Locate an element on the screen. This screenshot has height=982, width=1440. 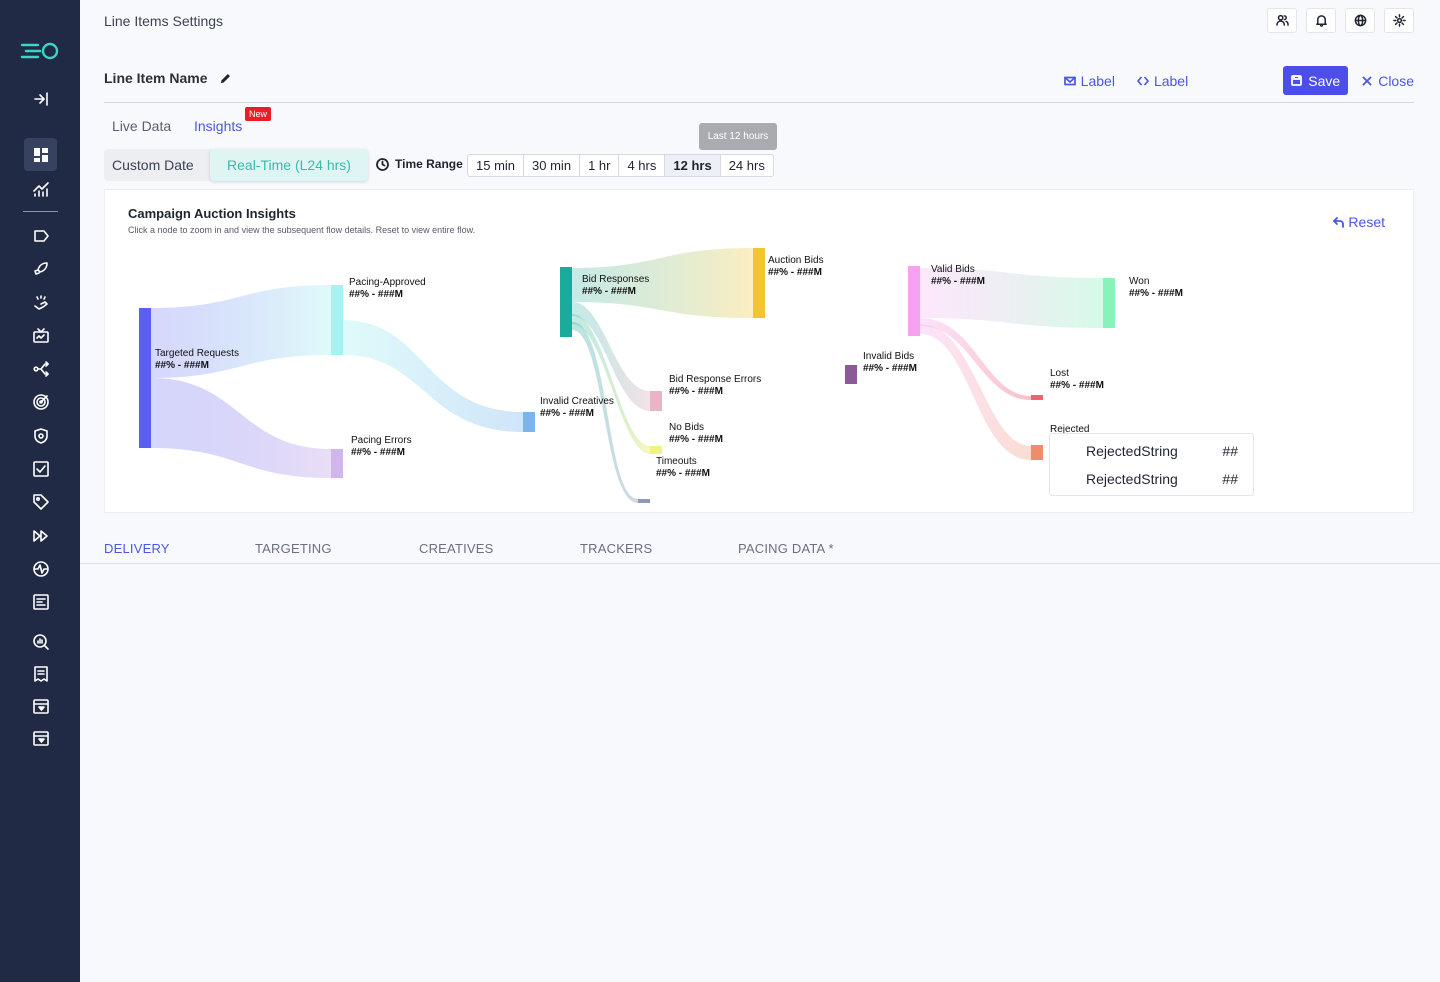
target-icon is located at coordinates (40, 401).